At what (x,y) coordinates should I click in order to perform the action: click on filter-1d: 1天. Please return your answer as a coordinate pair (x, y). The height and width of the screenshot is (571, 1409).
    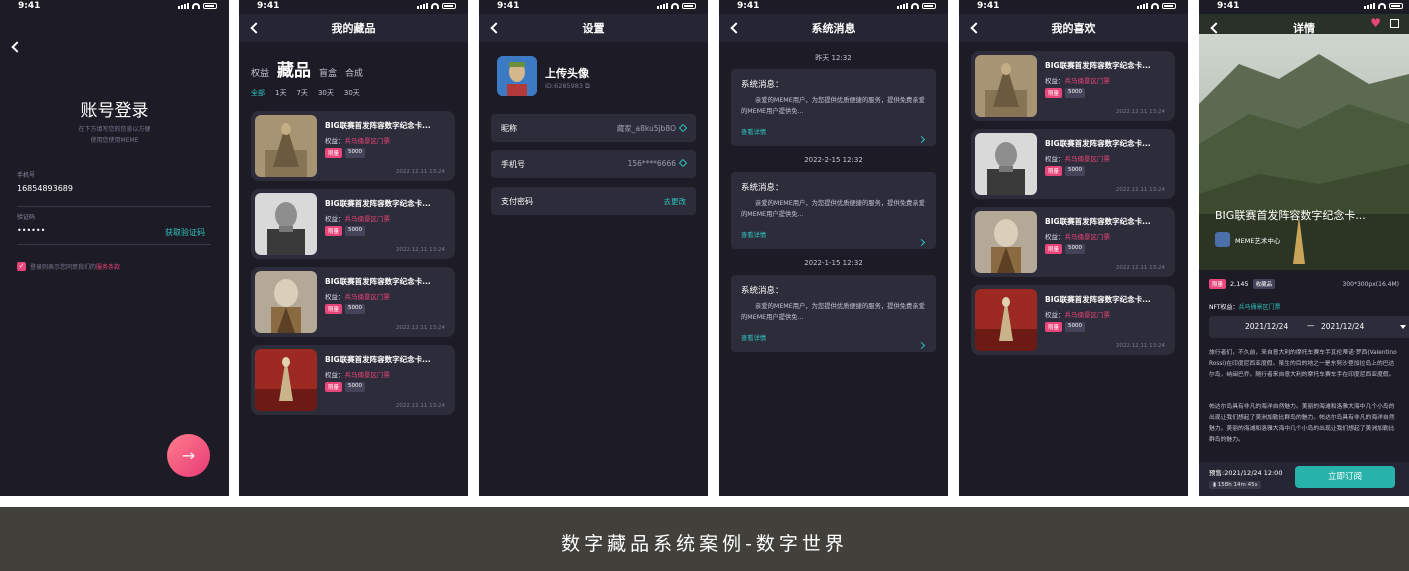
    Looking at the image, I should click on (280, 93).